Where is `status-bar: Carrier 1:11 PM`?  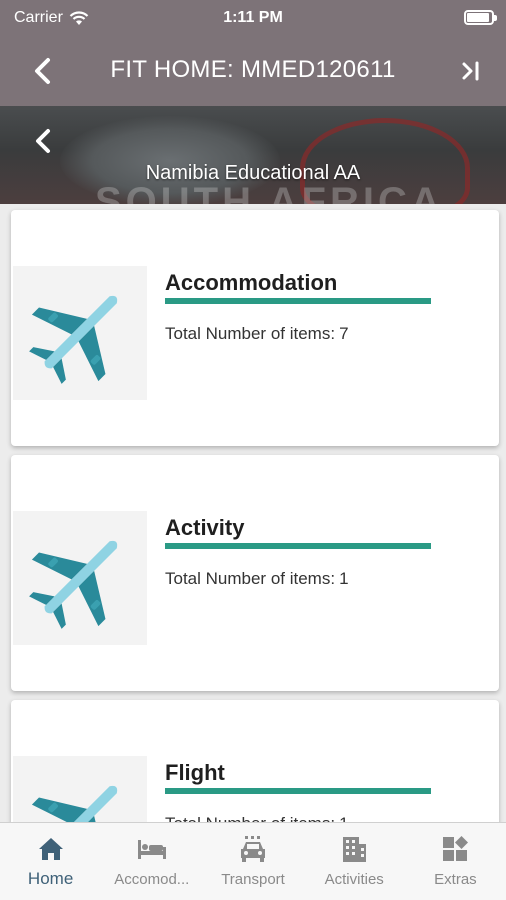
status-bar: Carrier 1:11 PM is located at coordinates (253, 18).